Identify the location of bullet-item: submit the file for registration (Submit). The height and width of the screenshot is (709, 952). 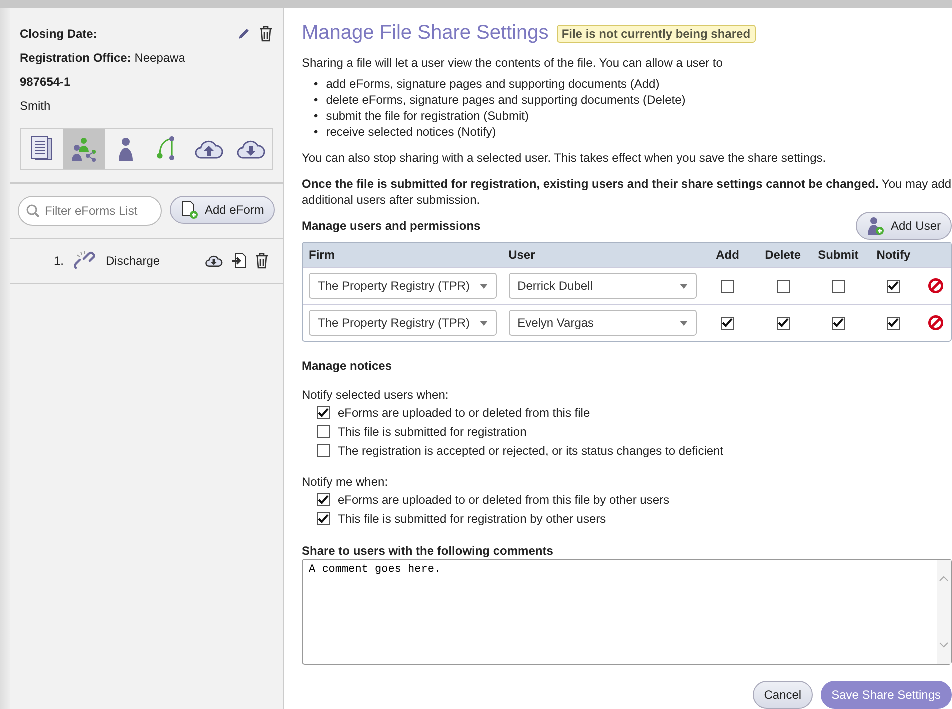
(427, 116).